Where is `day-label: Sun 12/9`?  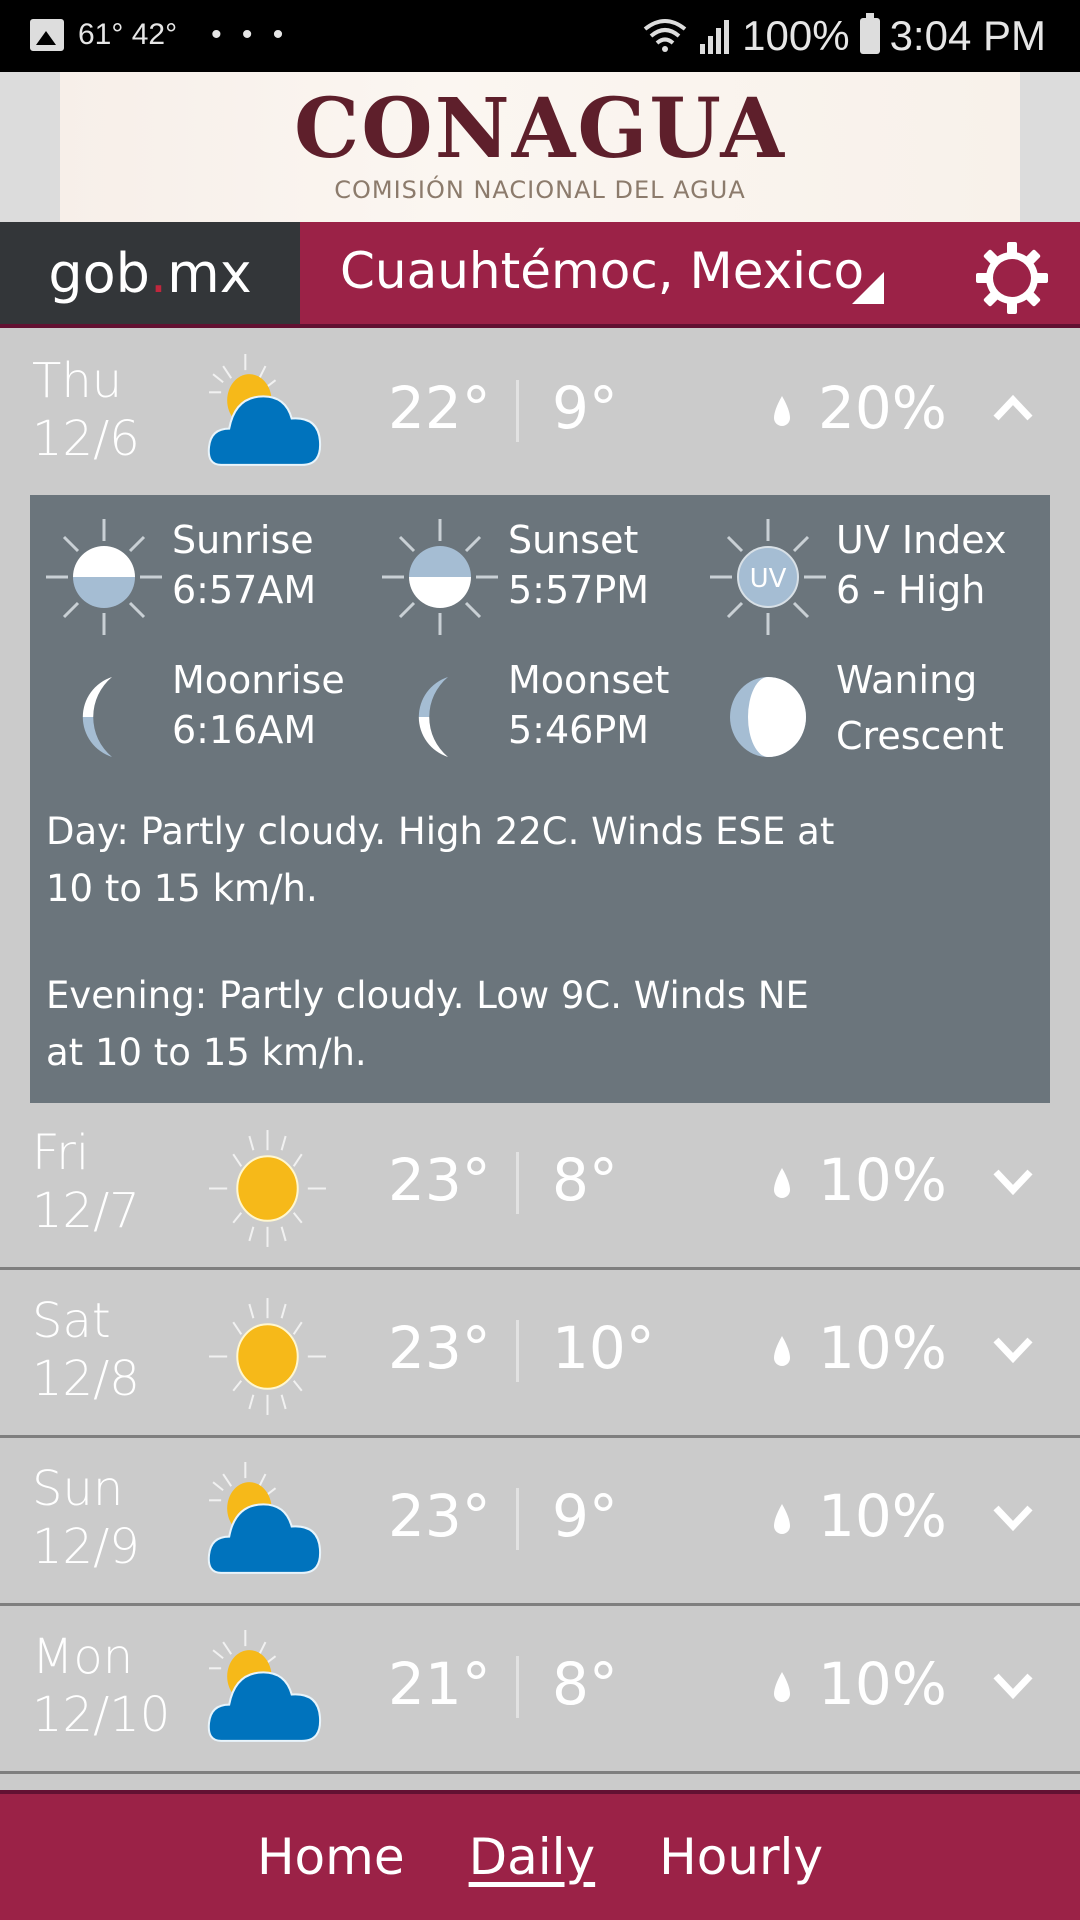
day-label: Sun 12/9 is located at coordinates (86, 1518).